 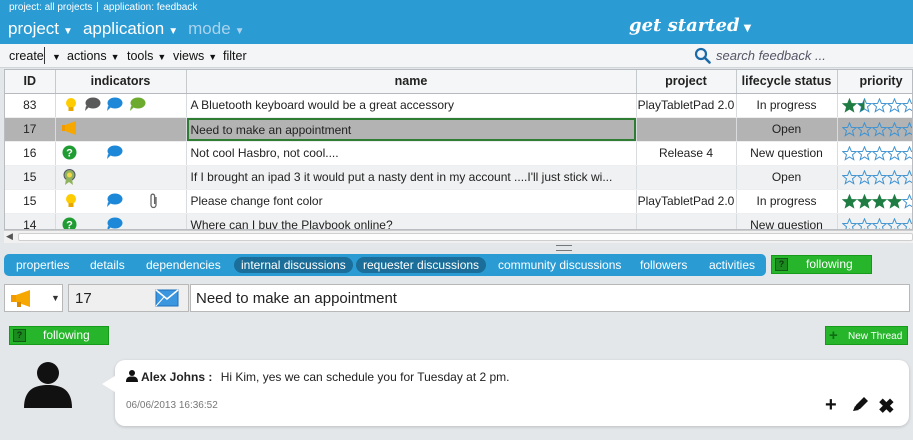 I want to click on tab-dependencies: dependencies, so click(x=183, y=265).